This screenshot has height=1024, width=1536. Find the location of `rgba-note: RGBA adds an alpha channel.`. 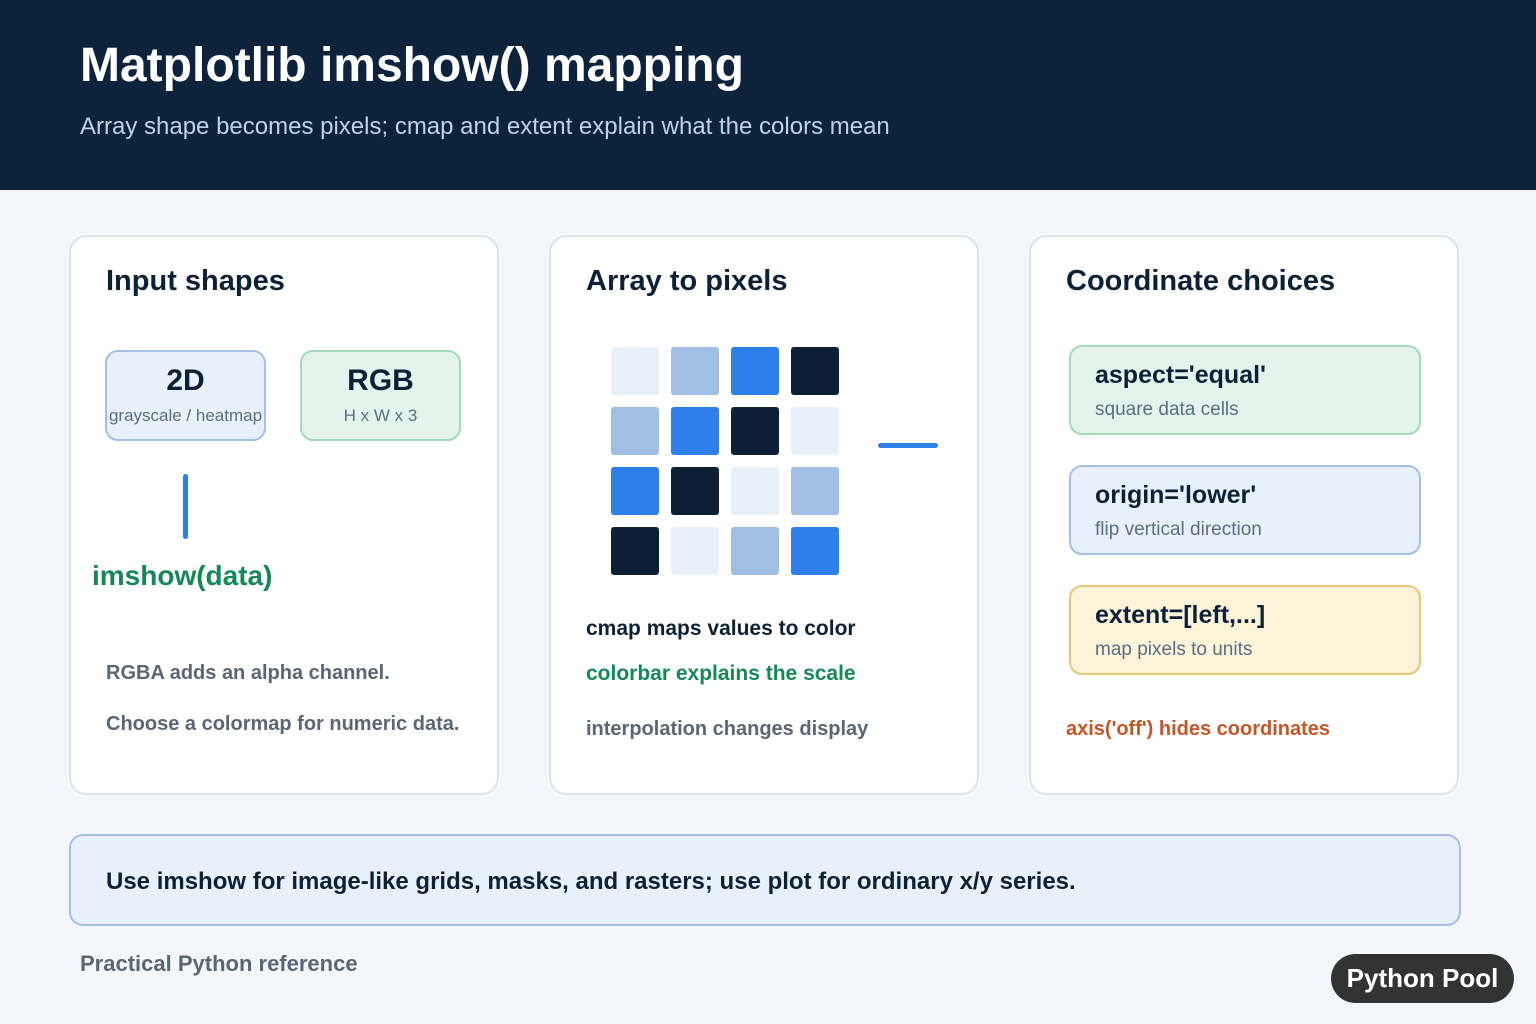

rgba-note: RGBA adds an alpha channel. is located at coordinates (248, 673).